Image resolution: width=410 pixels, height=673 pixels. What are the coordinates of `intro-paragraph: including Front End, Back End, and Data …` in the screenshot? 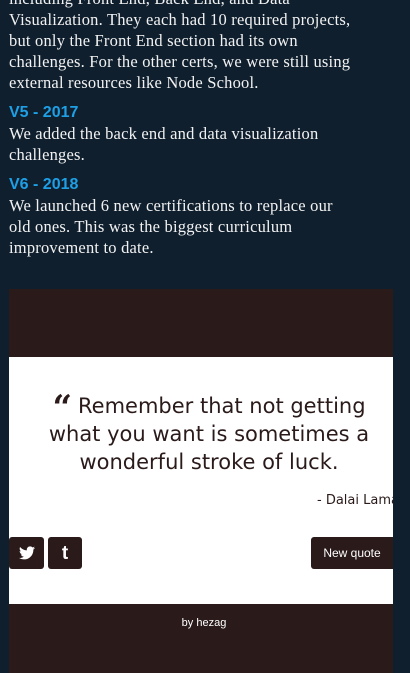 It's located at (201, 46).